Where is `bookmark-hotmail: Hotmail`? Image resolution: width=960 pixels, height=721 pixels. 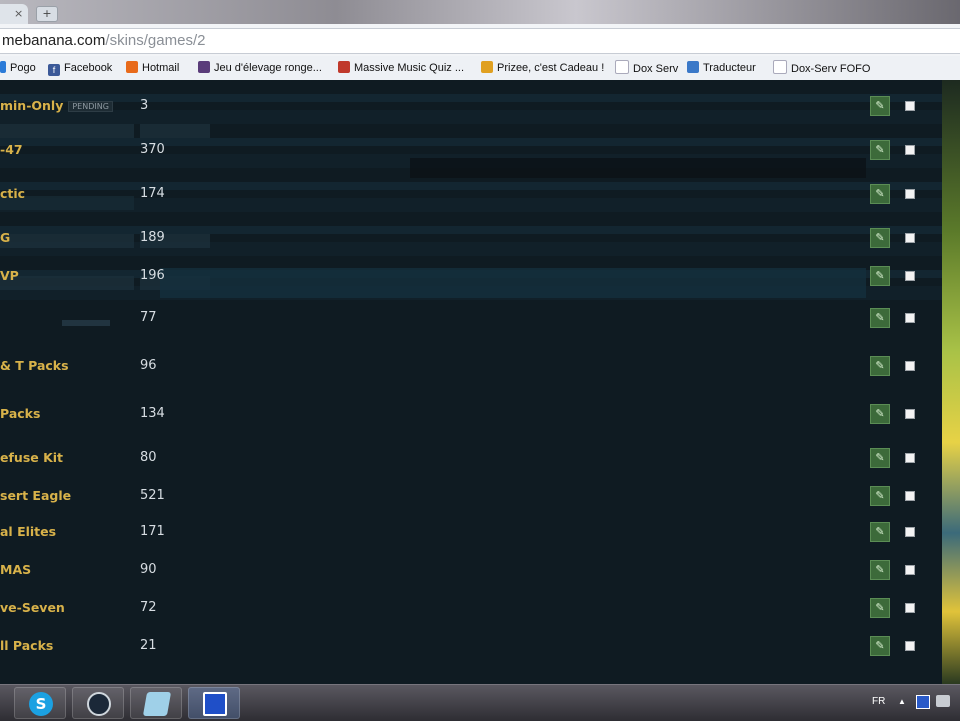
bookmark-hotmail: Hotmail is located at coordinates (152, 68).